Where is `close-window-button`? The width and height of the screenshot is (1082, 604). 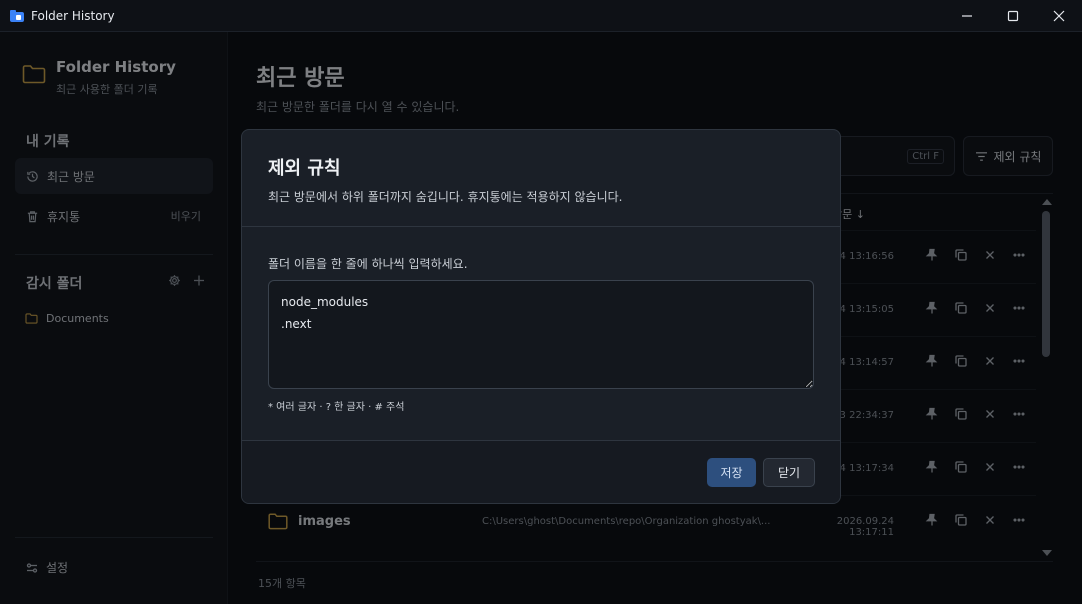 close-window-button is located at coordinates (1059, 16).